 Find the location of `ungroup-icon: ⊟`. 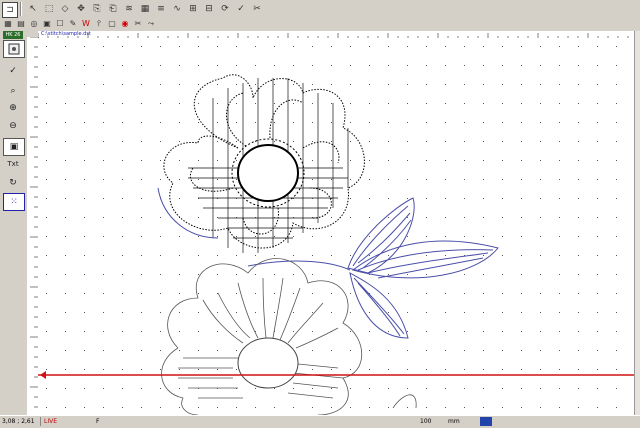

ungroup-icon: ⊟ is located at coordinates (209, 9).